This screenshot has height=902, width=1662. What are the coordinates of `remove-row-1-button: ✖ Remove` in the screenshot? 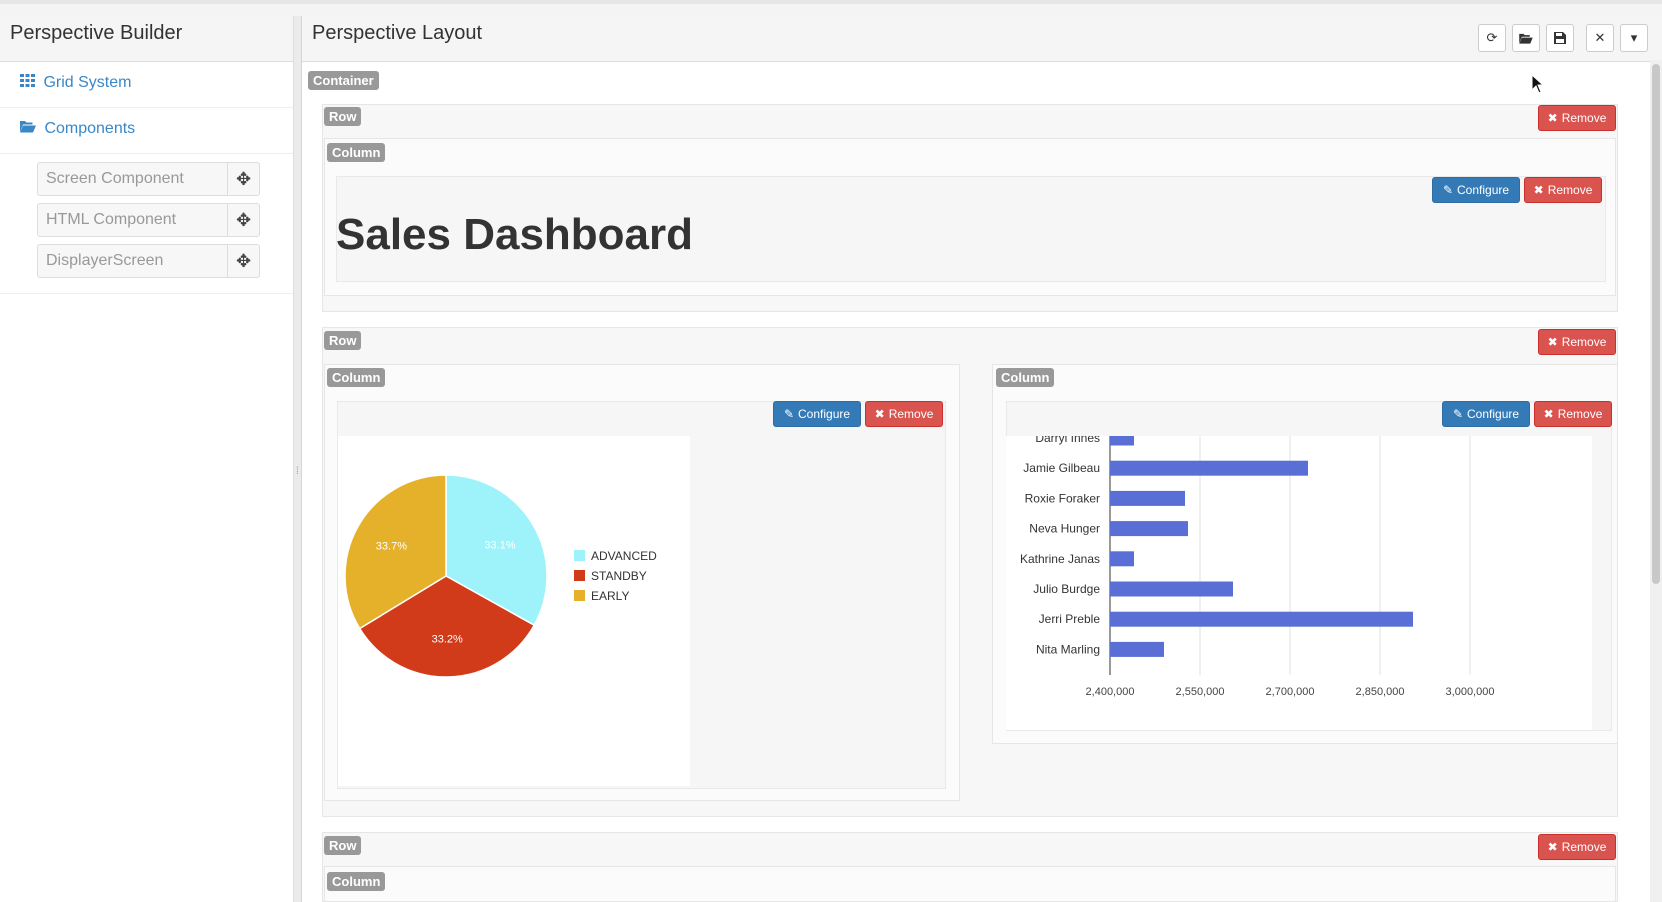 It's located at (1577, 118).